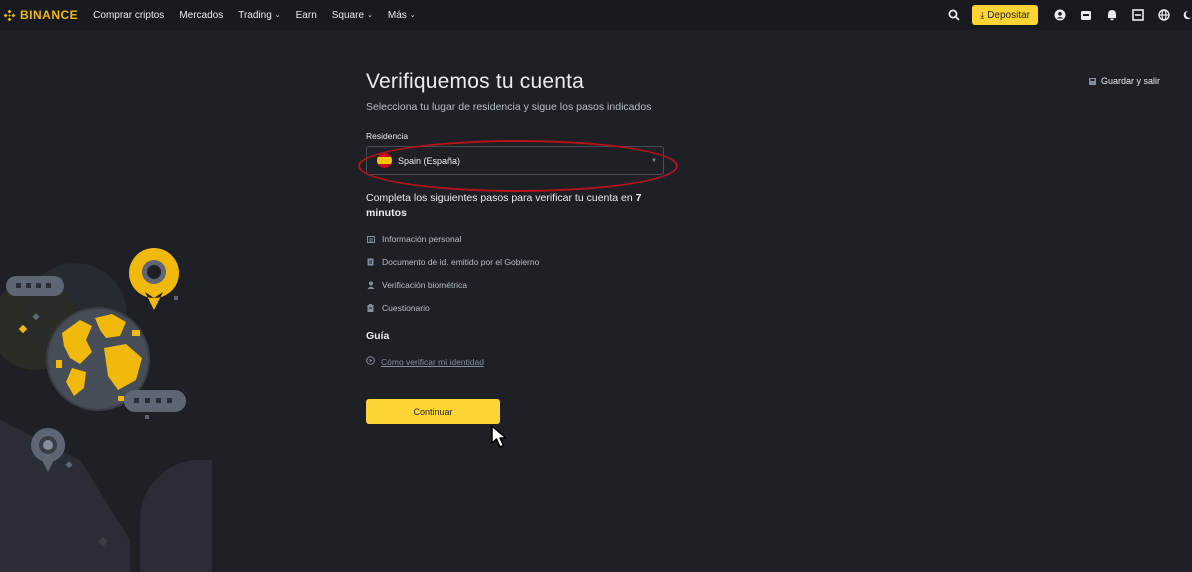 Image resolution: width=1192 pixels, height=572 pixels. I want to click on search-icon, so click(954, 15).